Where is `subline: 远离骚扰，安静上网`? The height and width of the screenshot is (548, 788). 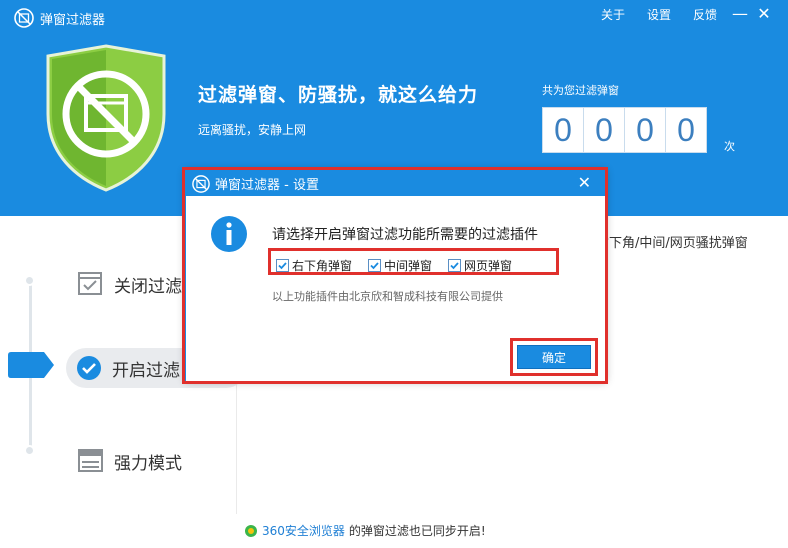
subline: 远离骚扰，安静上网 is located at coordinates (252, 130).